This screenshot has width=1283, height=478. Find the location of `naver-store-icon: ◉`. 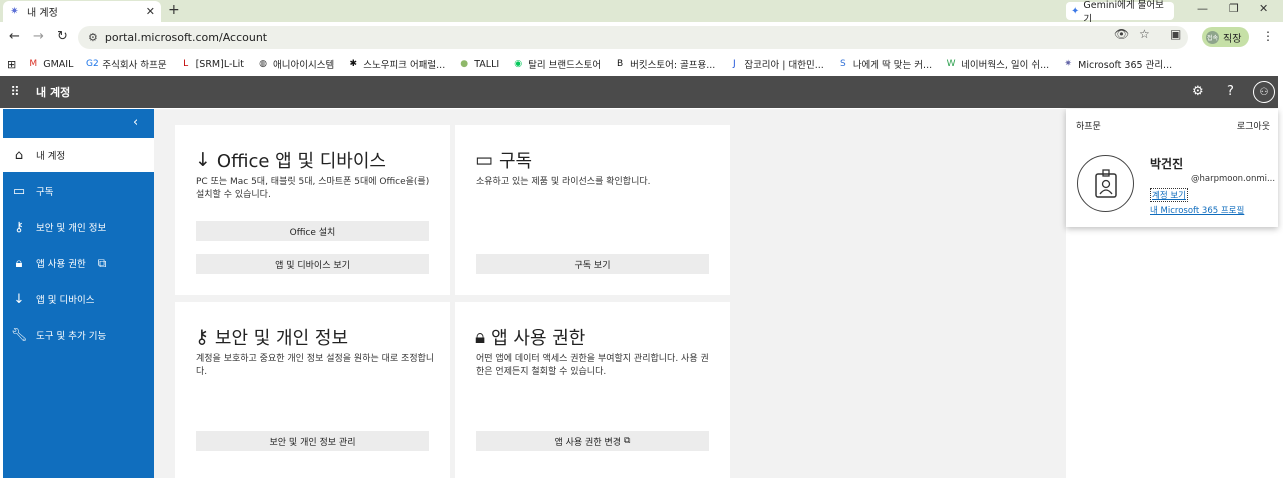

naver-store-icon: ◉ is located at coordinates (518, 64).